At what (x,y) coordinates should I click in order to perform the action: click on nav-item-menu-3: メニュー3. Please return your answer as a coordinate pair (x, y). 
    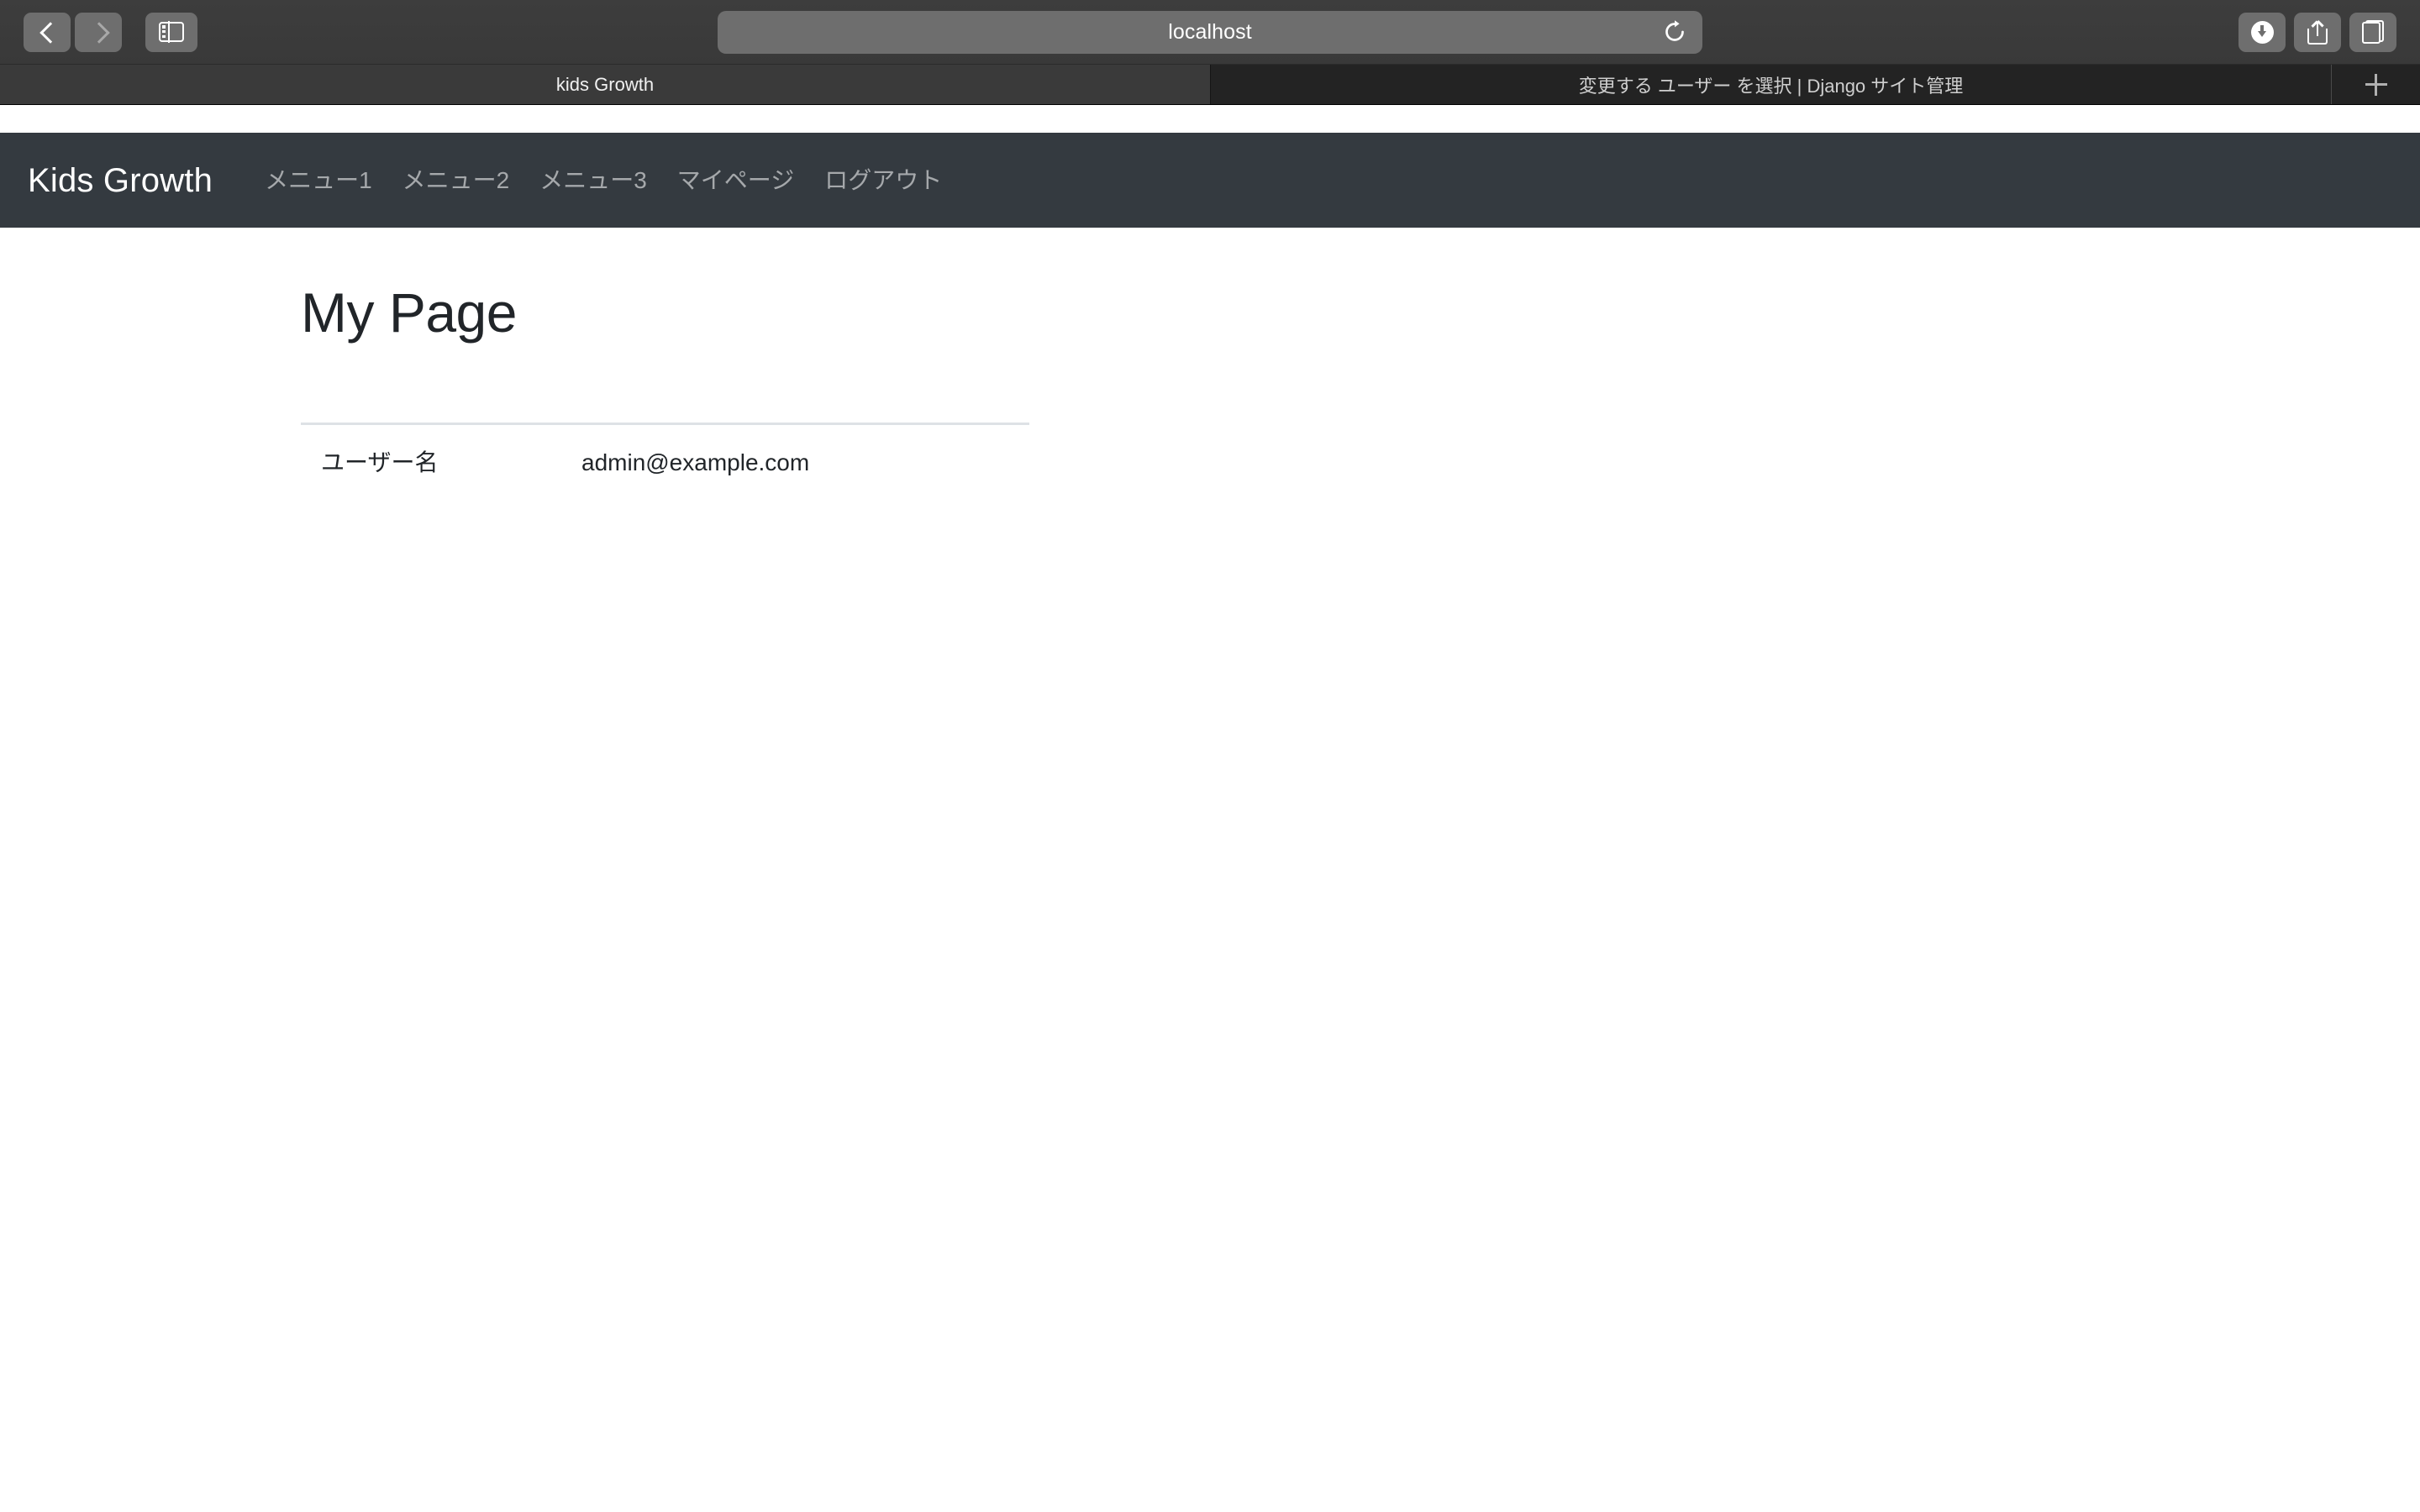
    Looking at the image, I should click on (593, 180).